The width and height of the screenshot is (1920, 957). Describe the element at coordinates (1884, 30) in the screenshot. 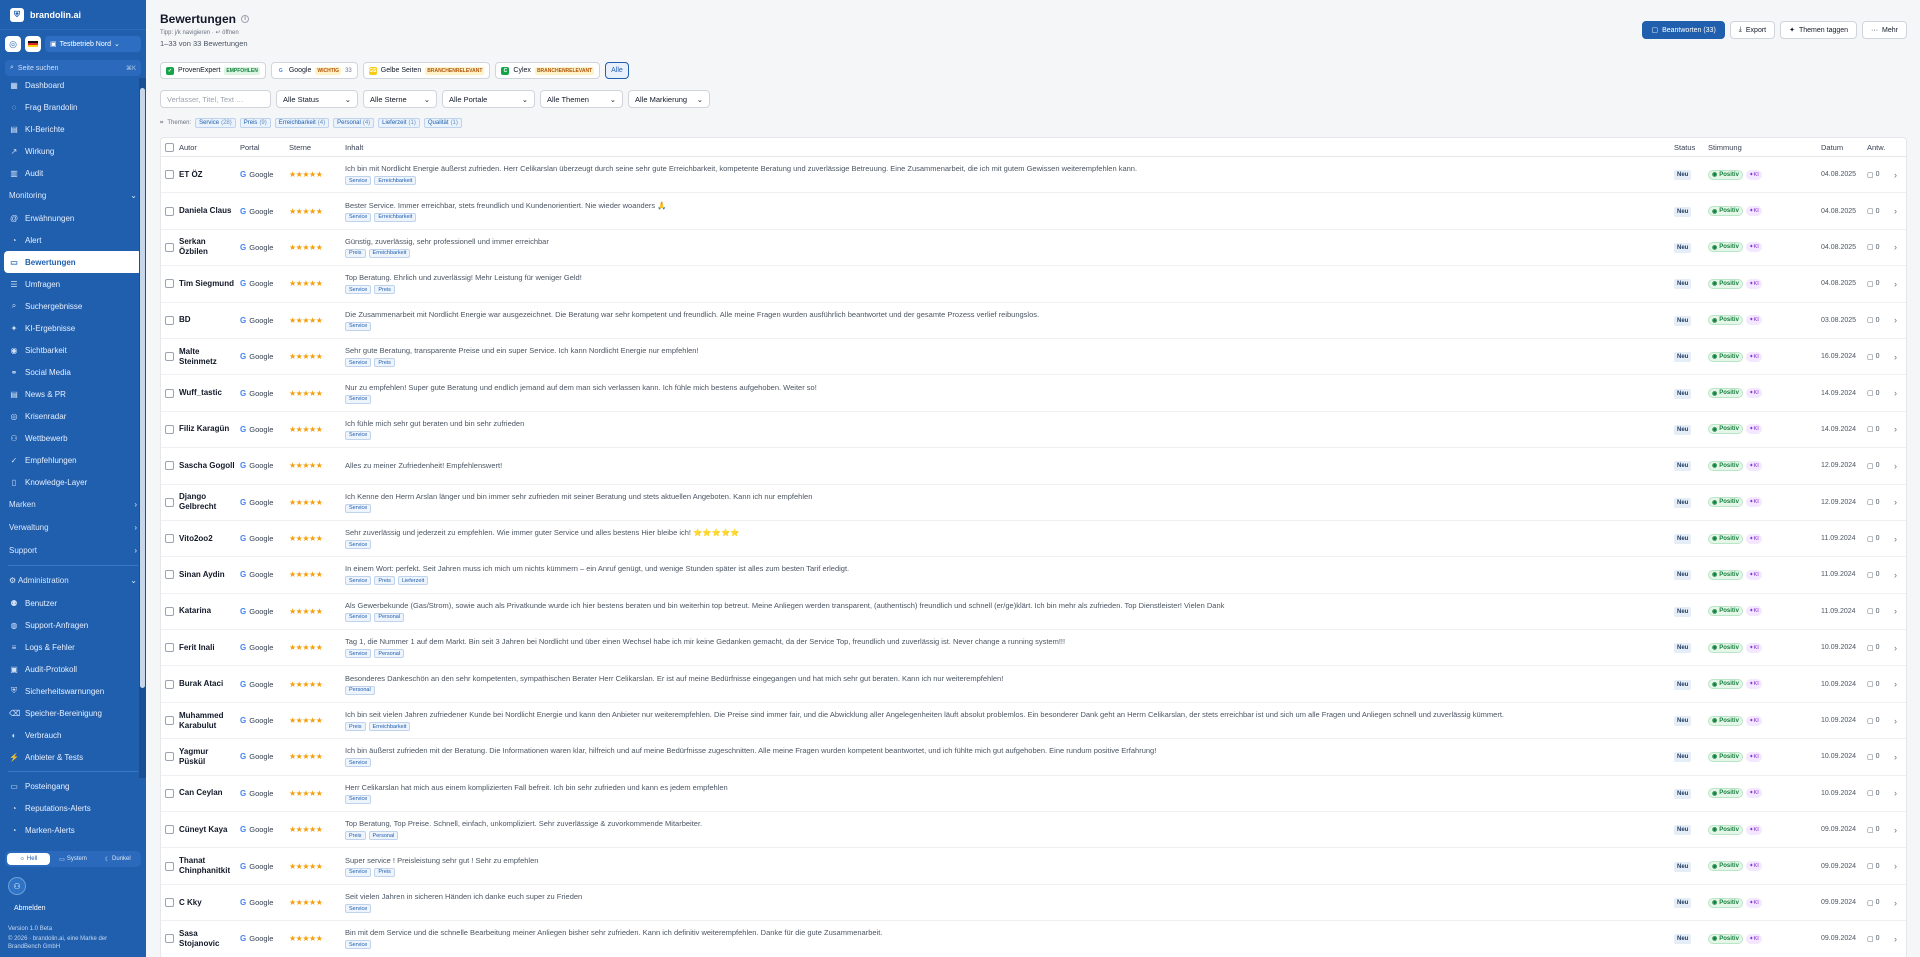

I see `more-button: ··· Mehr` at that location.